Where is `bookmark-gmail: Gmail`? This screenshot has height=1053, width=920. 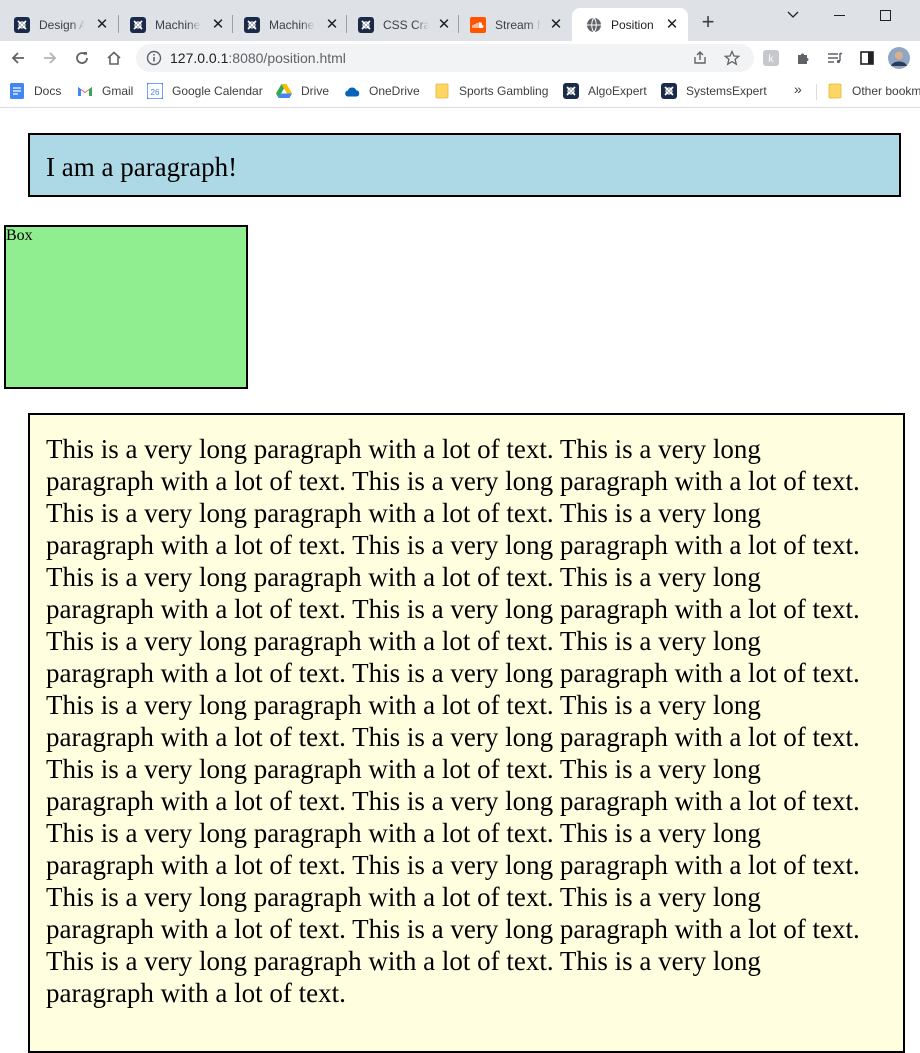
bookmark-gmail: Gmail is located at coordinates (105, 91).